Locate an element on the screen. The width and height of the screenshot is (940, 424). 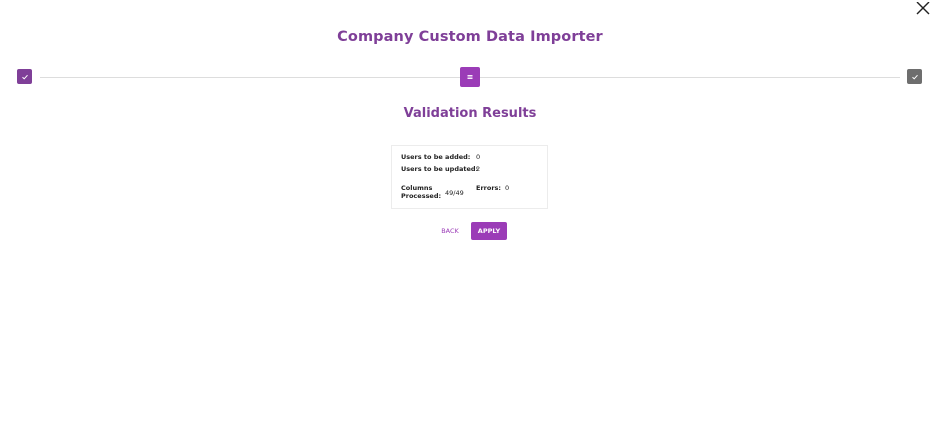
users-added-value: 0 is located at coordinates (478, 157).